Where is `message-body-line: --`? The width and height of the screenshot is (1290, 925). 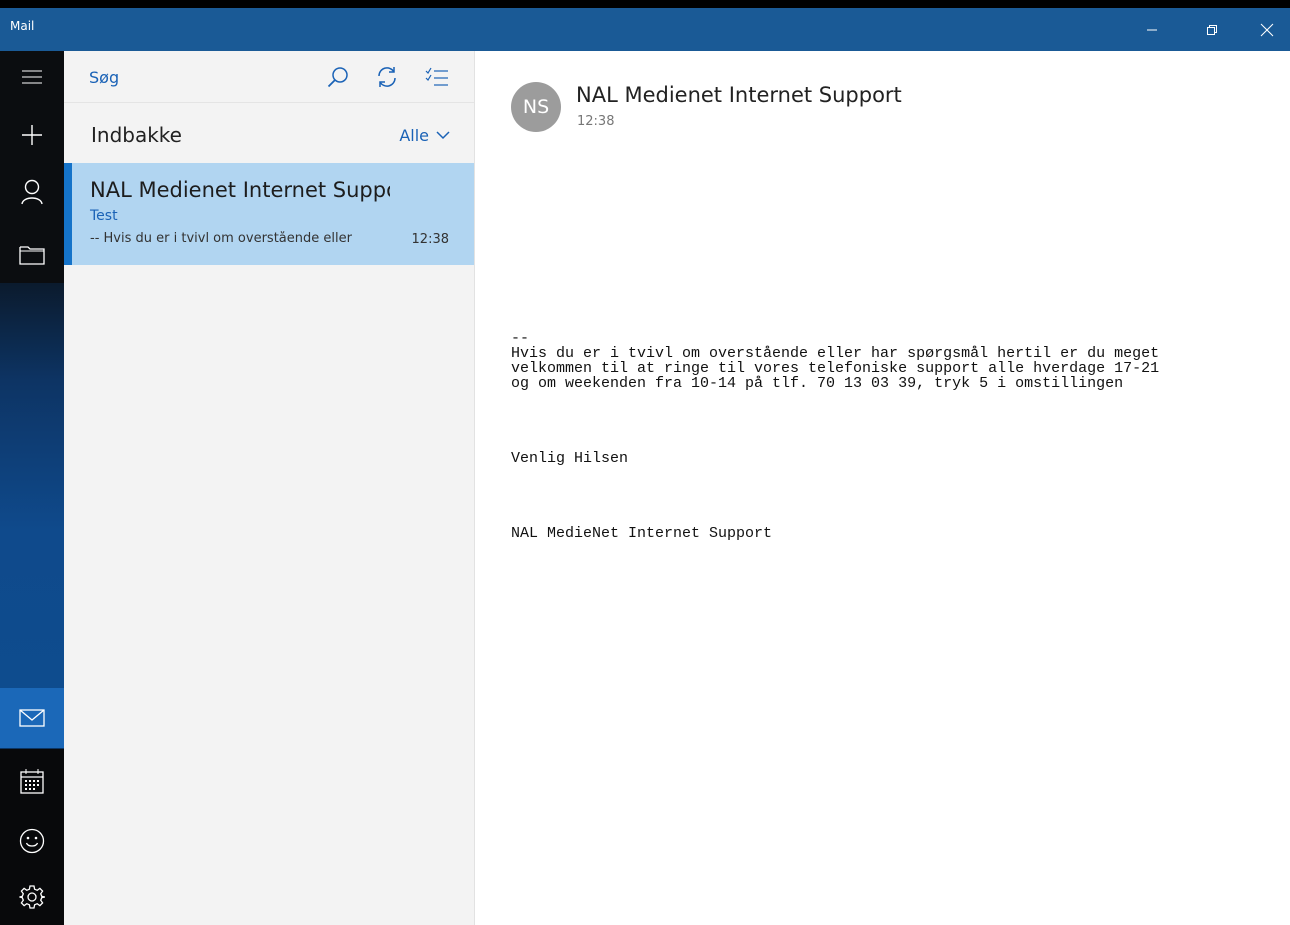
message-body-line: -- is located at coordinates (520, 338).